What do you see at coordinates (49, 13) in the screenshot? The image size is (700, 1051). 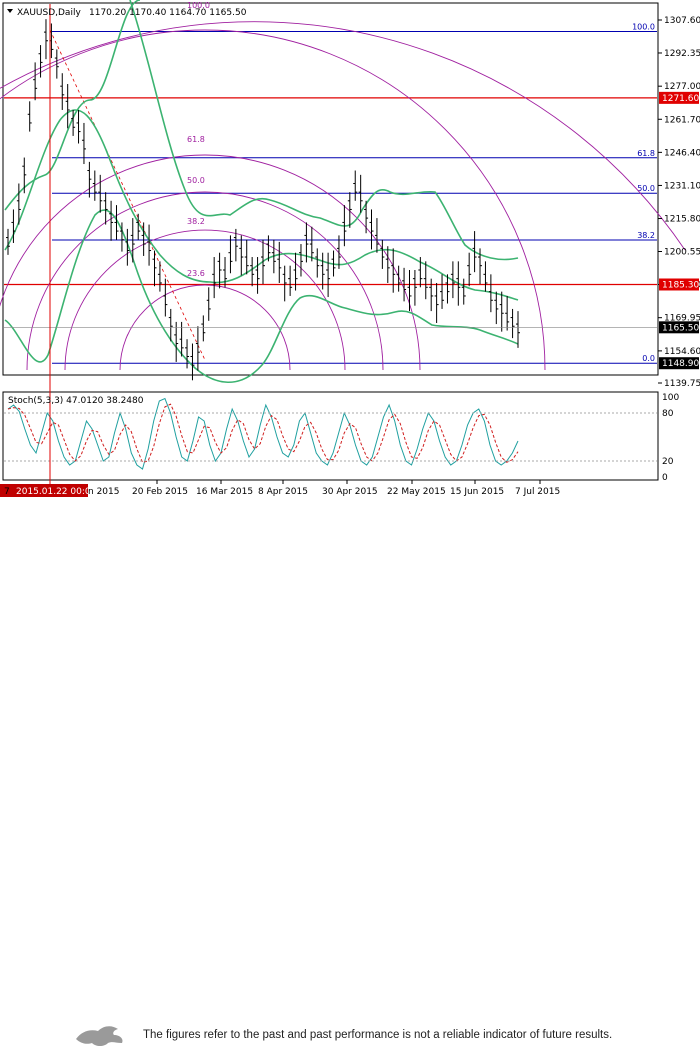 I see `symbol-label: XAUUSD,Daily` at bounding box center [49, 13].